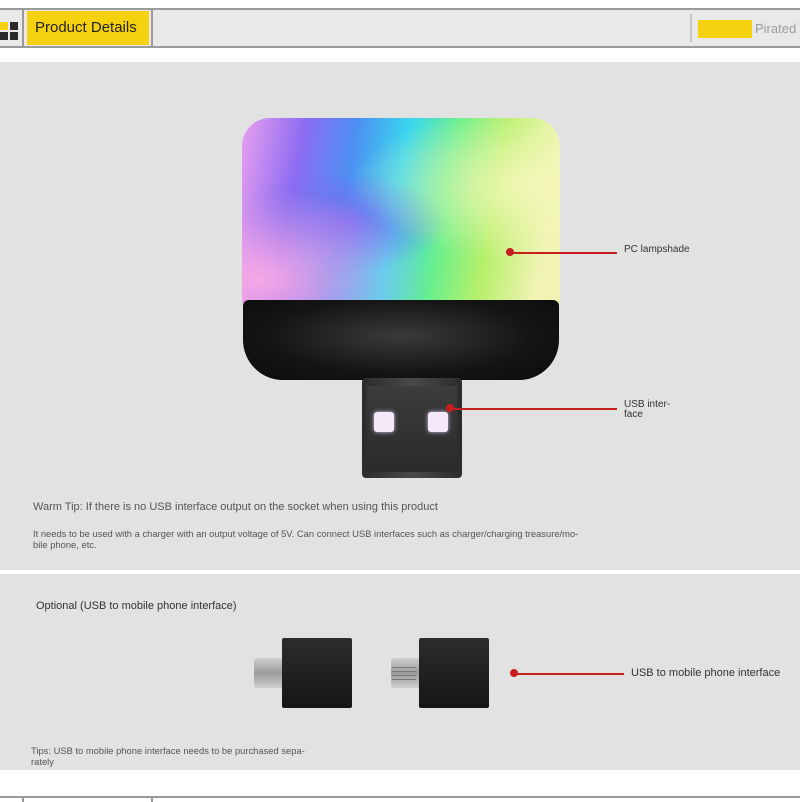 The image size is (800, 802). I want to click on warm-tip-line: bile phone, etc., so click(65, 544).